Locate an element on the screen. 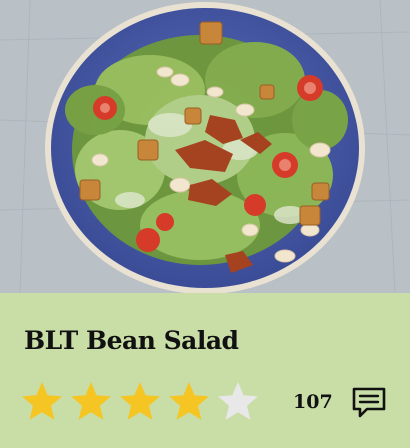 Image resolution: width=410 pixels, height=448 pixels. comment-icon is located at coordinates (369, 403).